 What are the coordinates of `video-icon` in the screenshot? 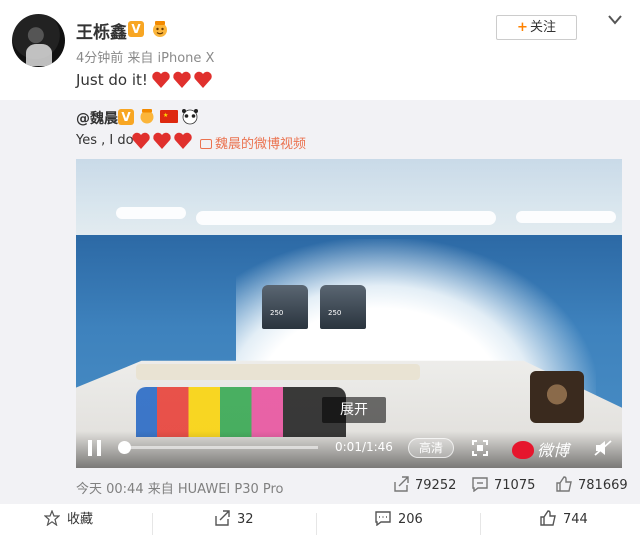 It's located at (206, 144).